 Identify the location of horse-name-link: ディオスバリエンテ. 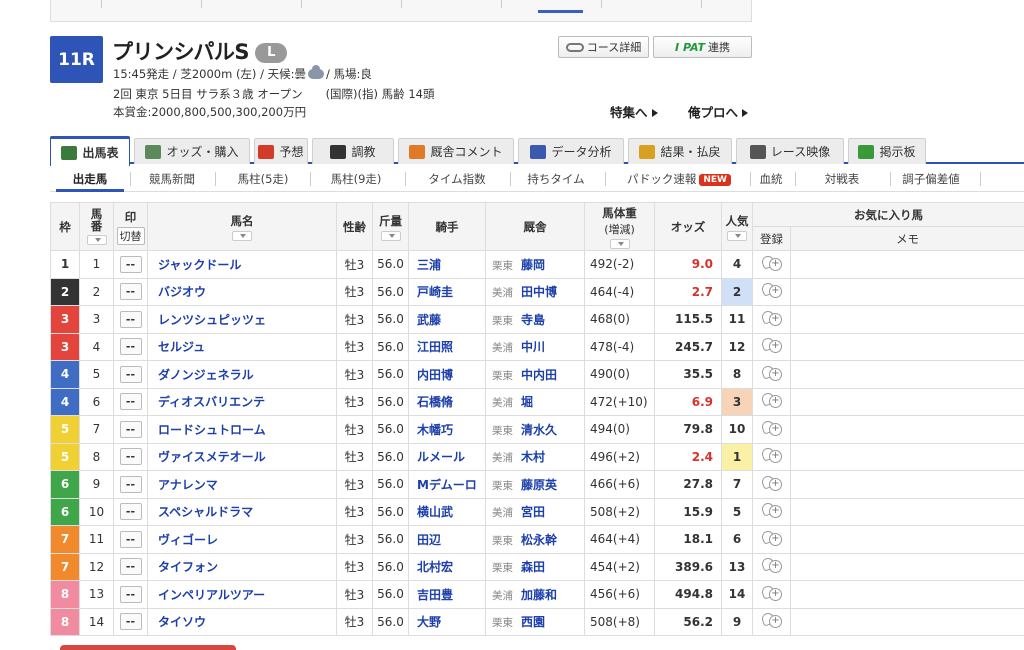
(211, 402).